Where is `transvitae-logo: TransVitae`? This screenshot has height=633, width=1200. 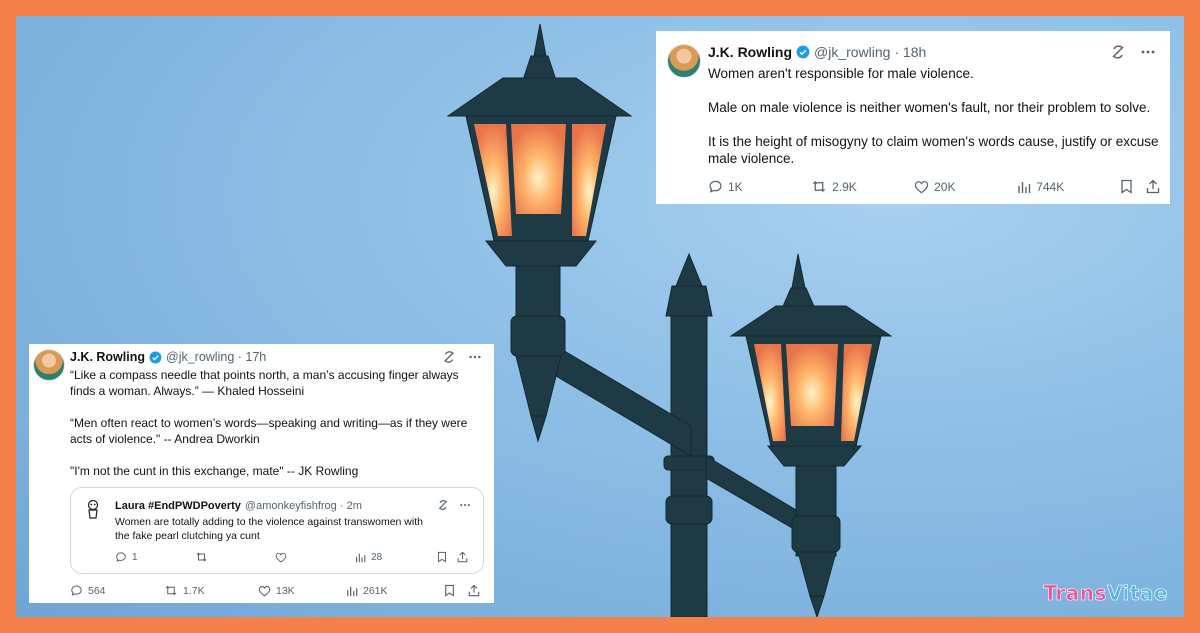 transvitae-logo: TransVitae is located at coordinates (1105, 593).